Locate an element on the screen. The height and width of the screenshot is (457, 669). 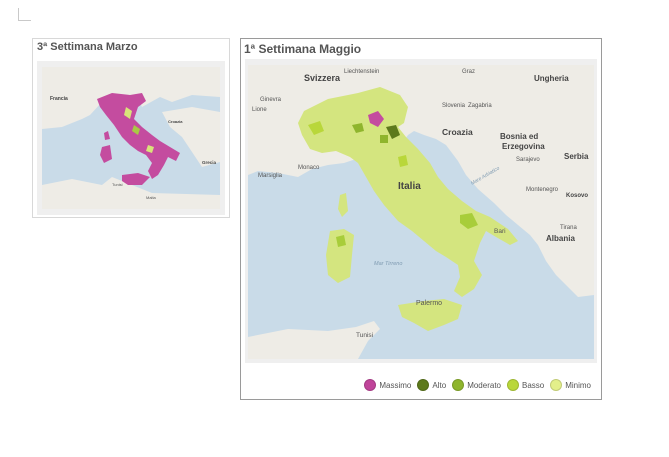
label-montenegro: Montenegro is located at coordinates (542, 190).